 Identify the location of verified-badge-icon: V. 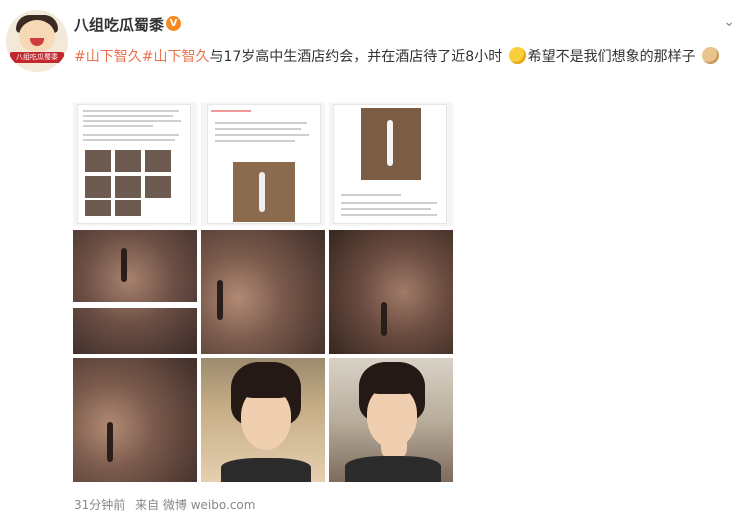
(173, 23).